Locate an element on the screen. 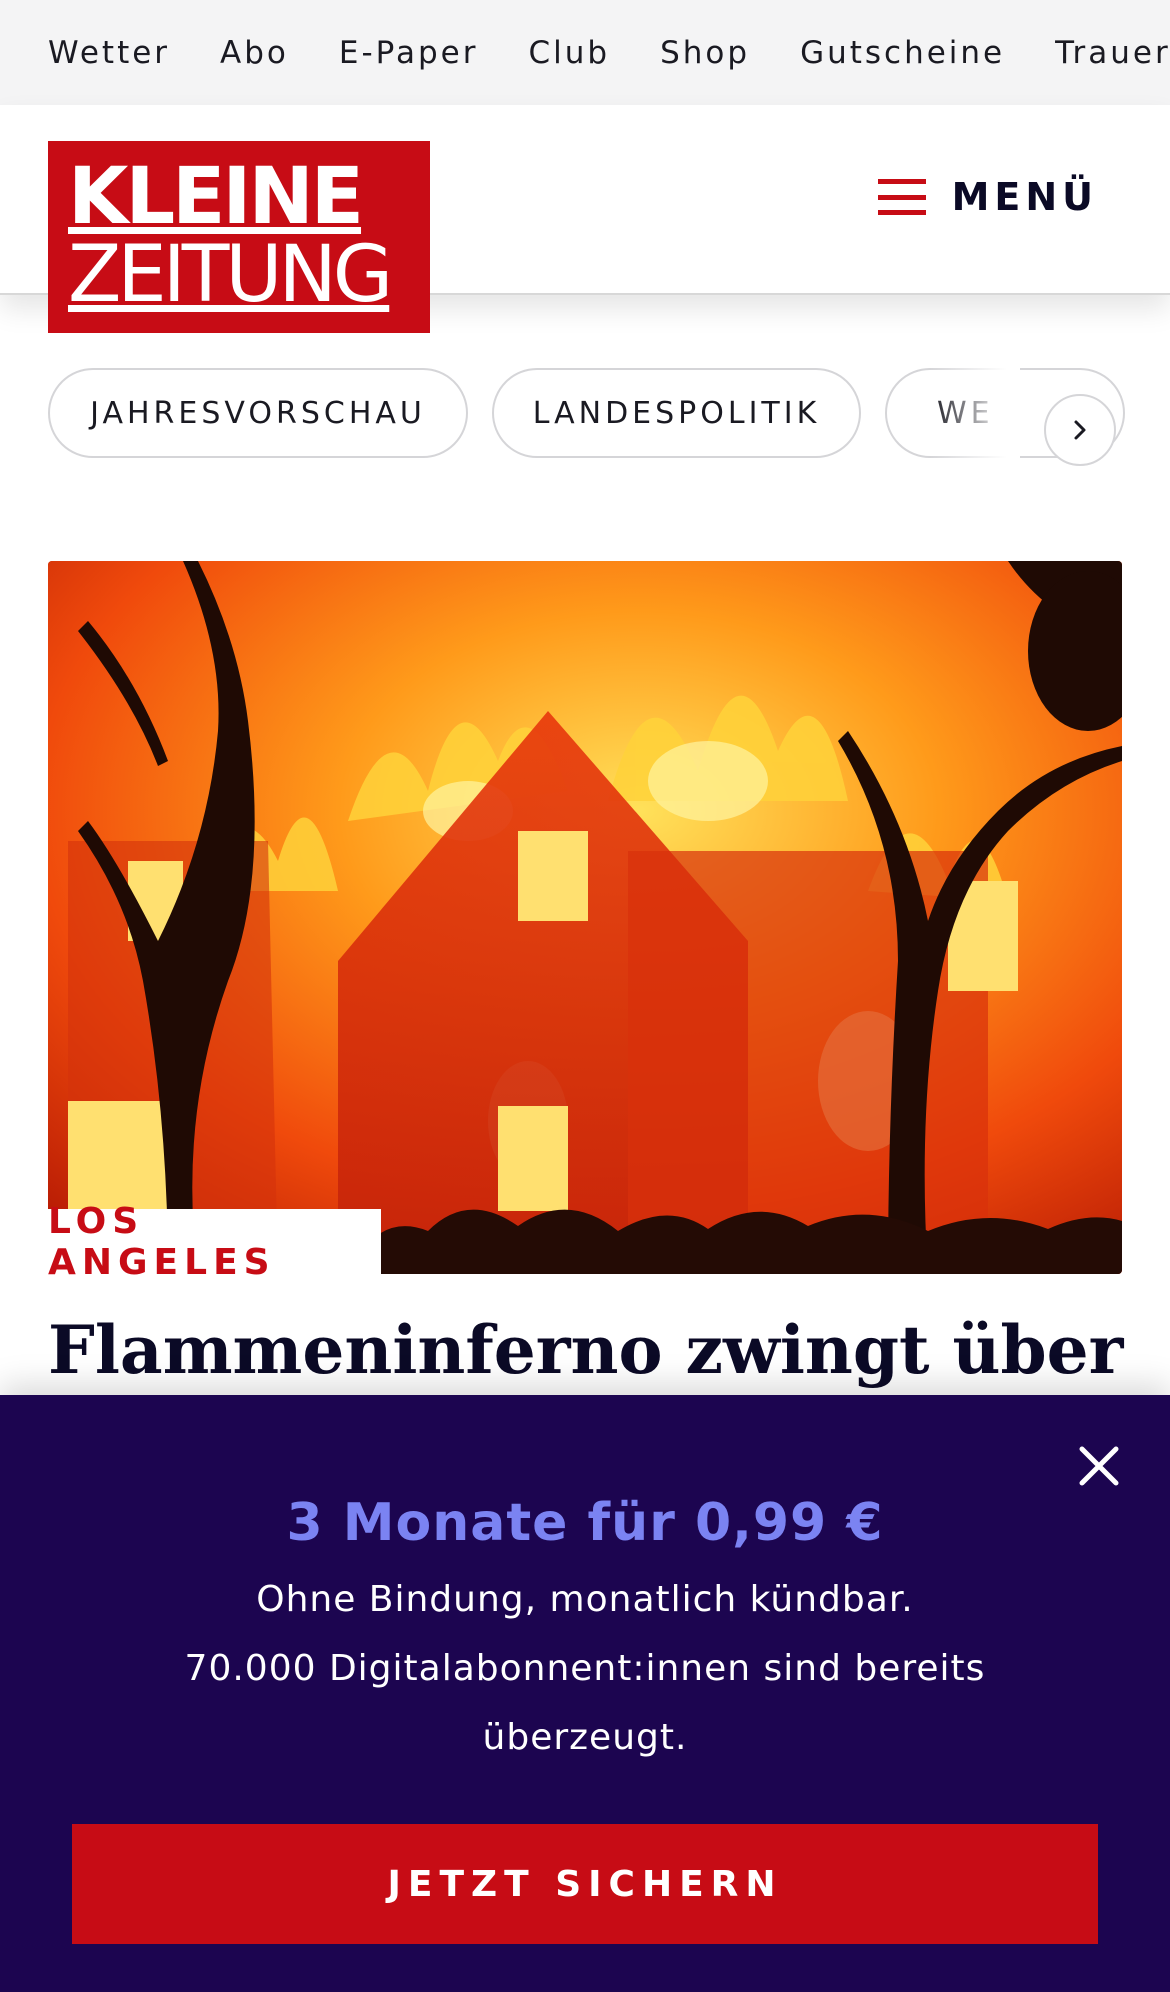 The width and height of the screenshot is (1170, 1992). article-kicker-box: LOS ANGELES is located at coordinates (214, 1242).